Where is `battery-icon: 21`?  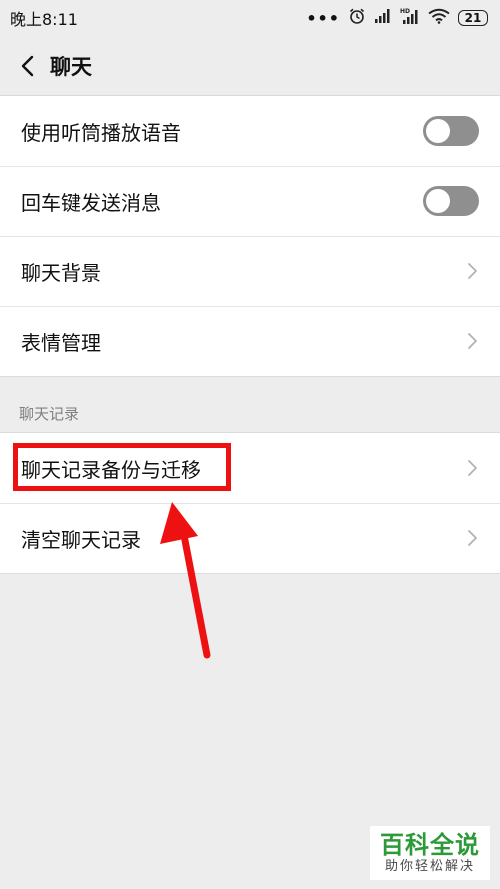
battery-icon: 21 is located at coordinates (473, 18).